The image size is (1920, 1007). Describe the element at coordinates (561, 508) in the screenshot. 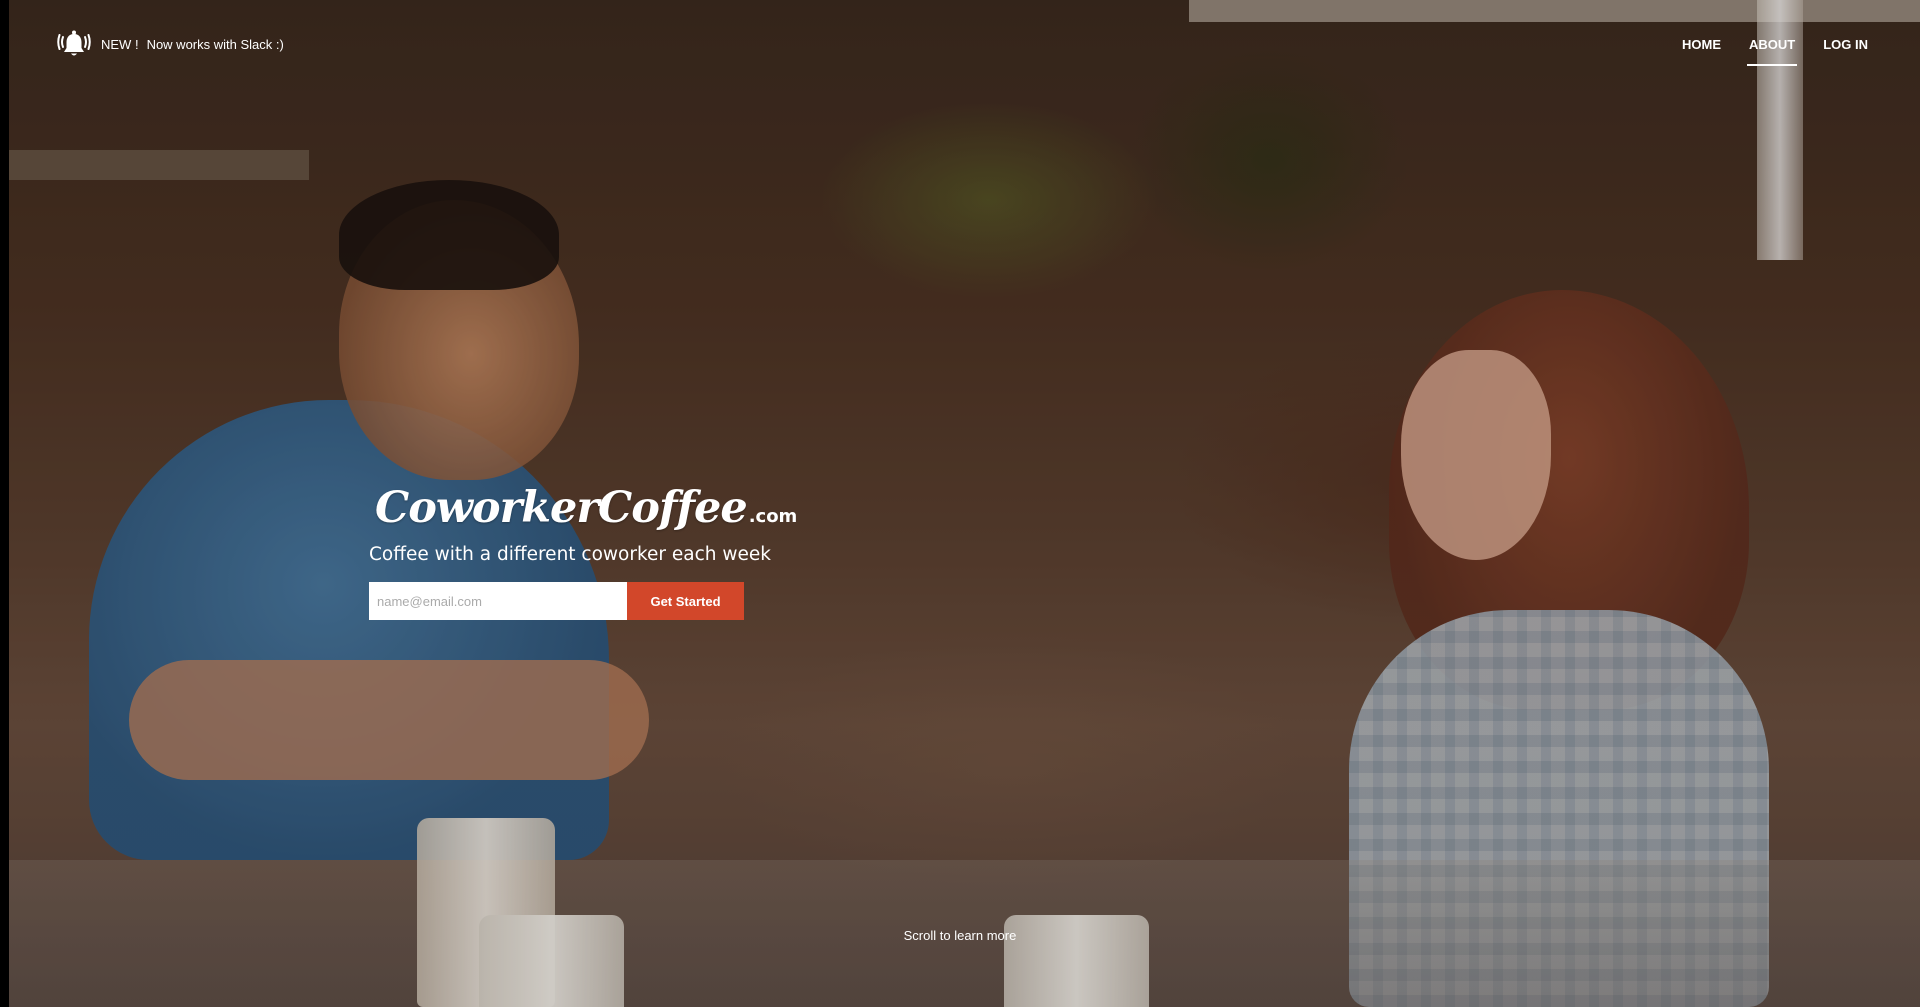

I see `brand-name: CoworkerCoffee` at that location.